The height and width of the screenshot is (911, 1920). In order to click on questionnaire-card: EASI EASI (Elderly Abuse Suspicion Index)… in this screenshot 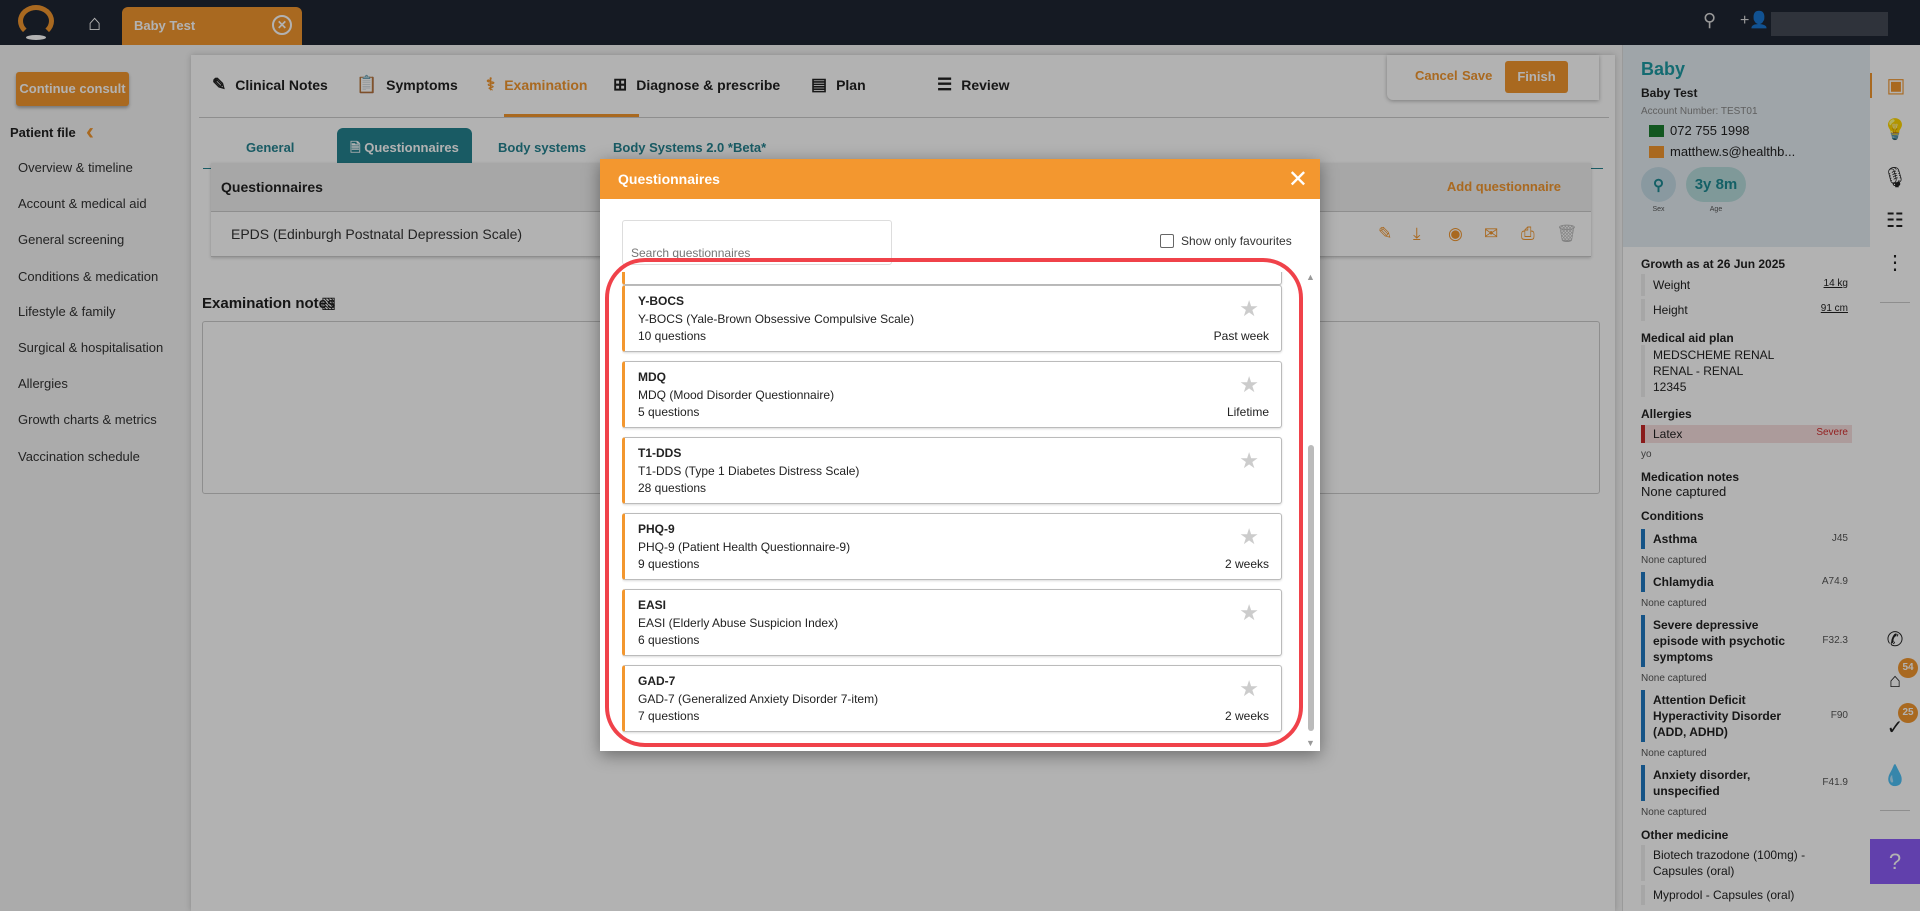, I will do `click(952, 622)`.